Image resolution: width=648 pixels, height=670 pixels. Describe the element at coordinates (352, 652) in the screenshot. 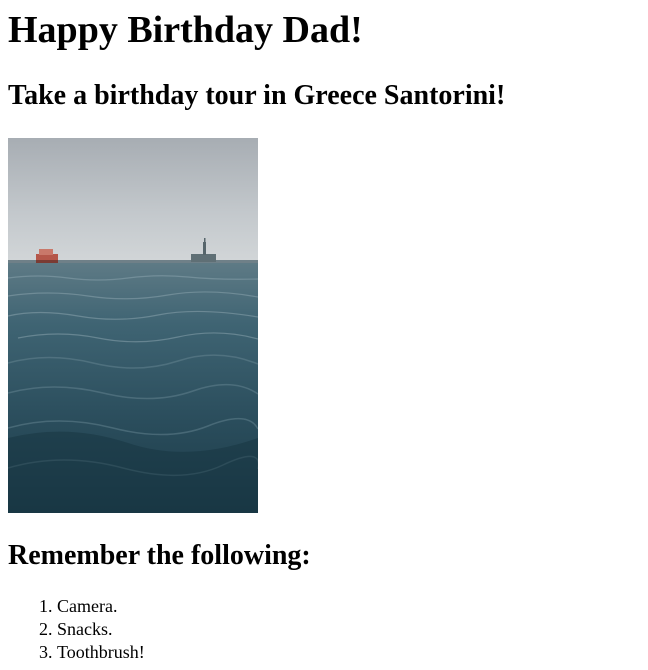

I see `list-item: Toothbrush!` at that location.